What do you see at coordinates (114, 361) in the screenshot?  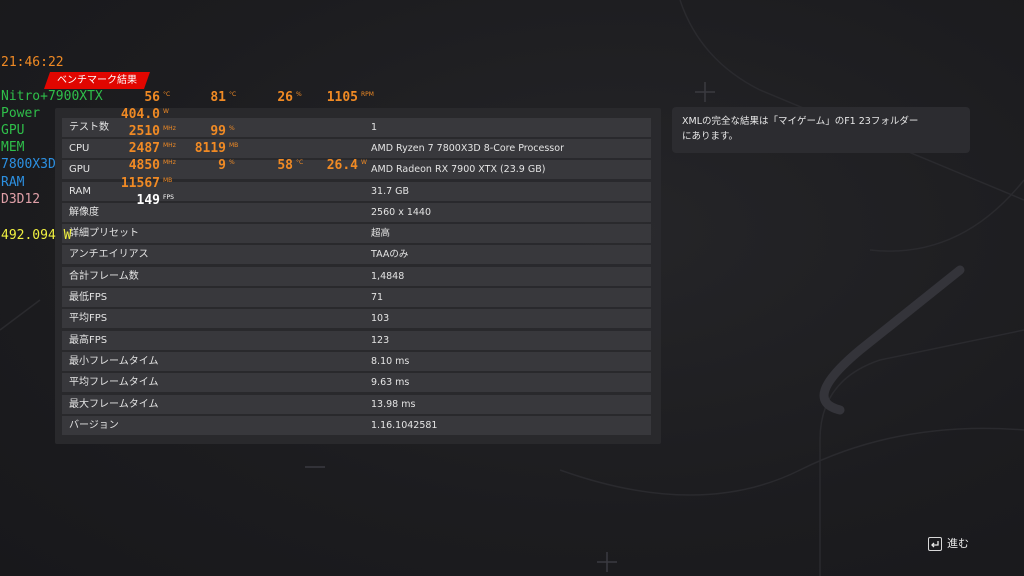 I see `result-label: 最小フレームタイム` at bounding box center [114, 361].